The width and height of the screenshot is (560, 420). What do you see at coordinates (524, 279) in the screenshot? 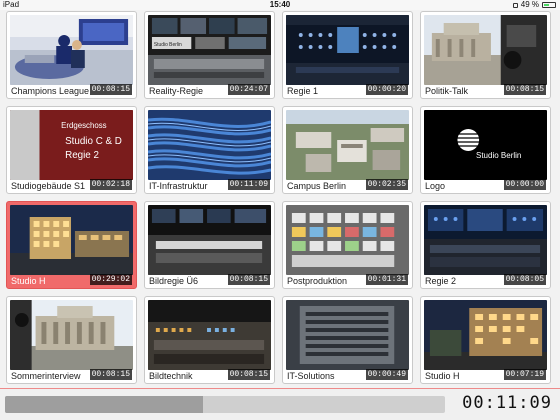
I see `video-duration: 00:08:05` at bounding box center [524, 279].